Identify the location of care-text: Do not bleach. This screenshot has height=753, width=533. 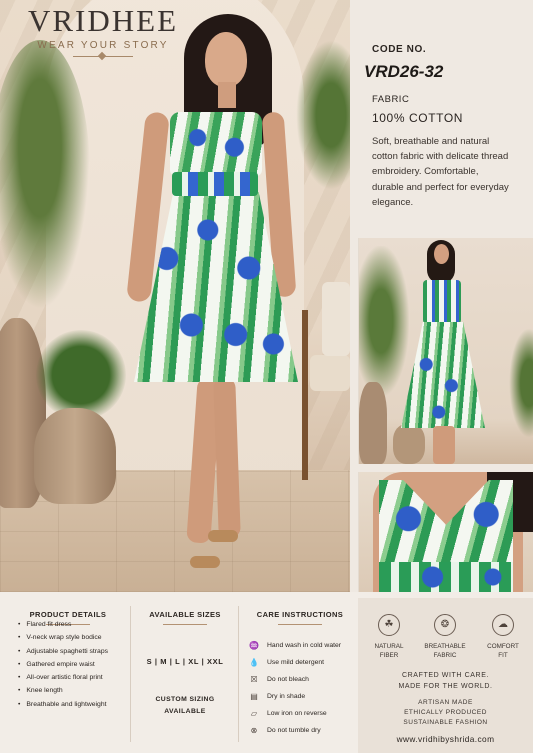
(288, 679).